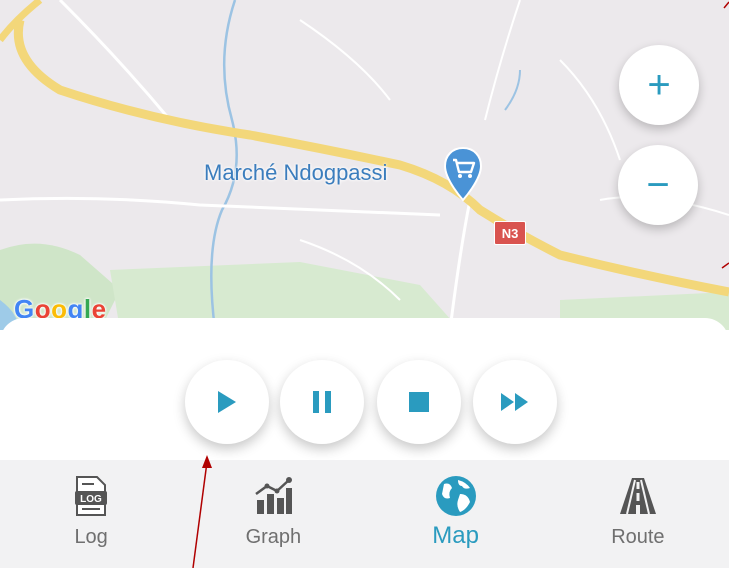  I want to click on plus-icon: +, so click(659, 85).